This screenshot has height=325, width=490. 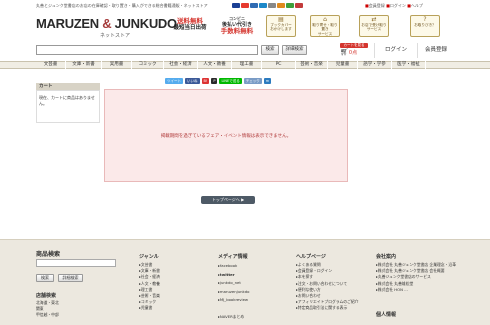 What do you see at coordinates (226, 136) in the screenshot?
I see `expired-message: 掲載期間を過ぎているフェア・イベント情報は表示できません。` at bounding box center [226, 136].